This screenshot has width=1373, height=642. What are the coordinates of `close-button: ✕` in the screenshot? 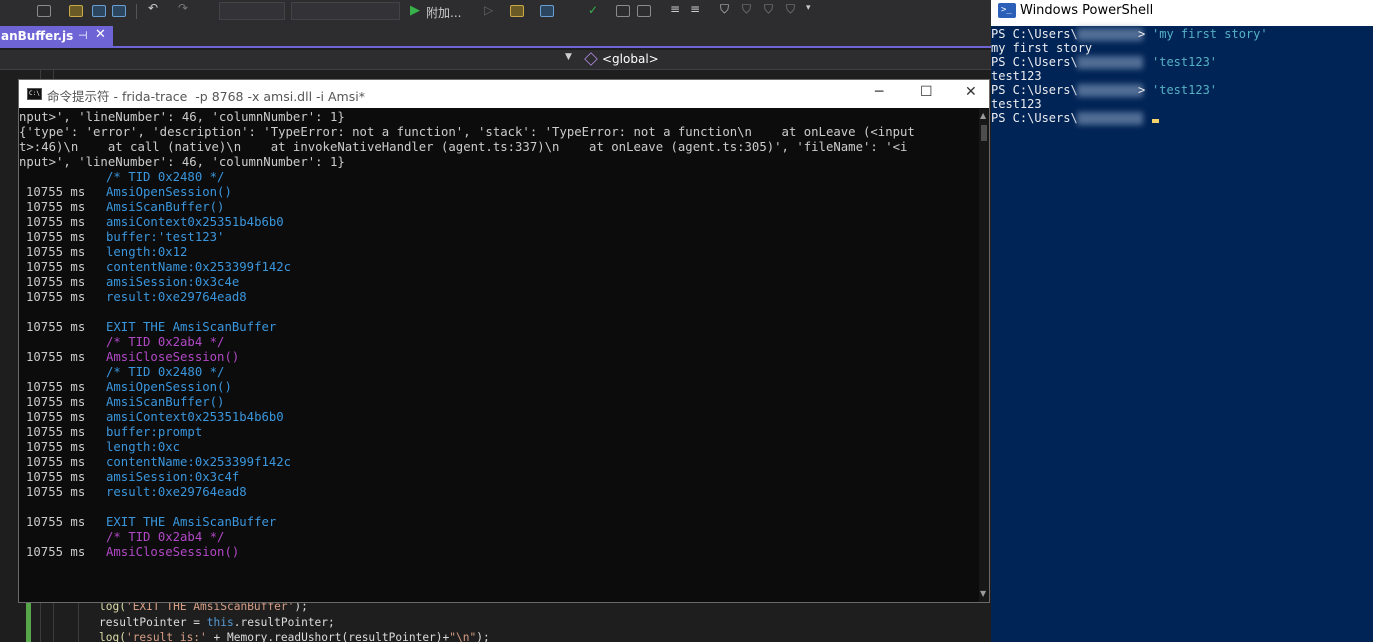 It's located at (971, 92).